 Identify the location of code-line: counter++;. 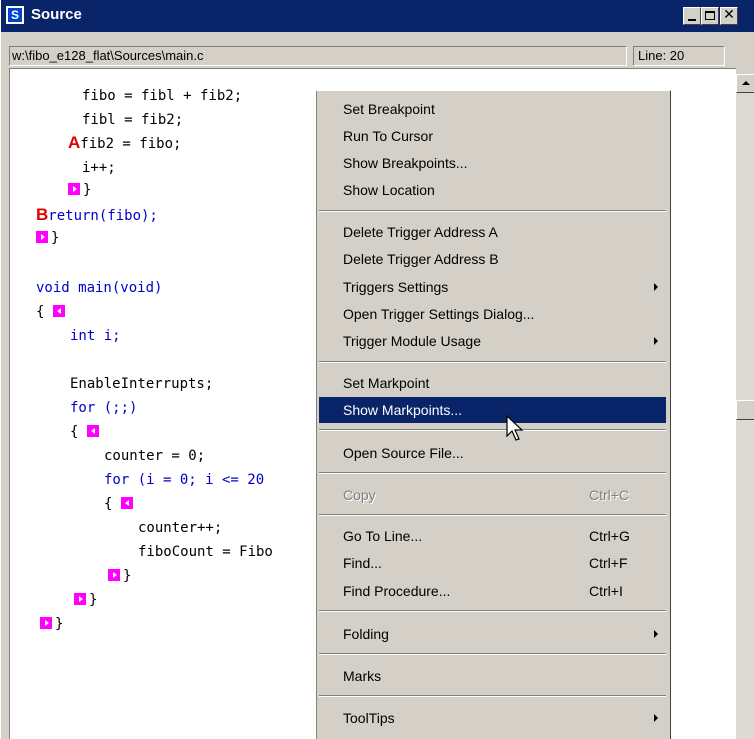
(180, 528).